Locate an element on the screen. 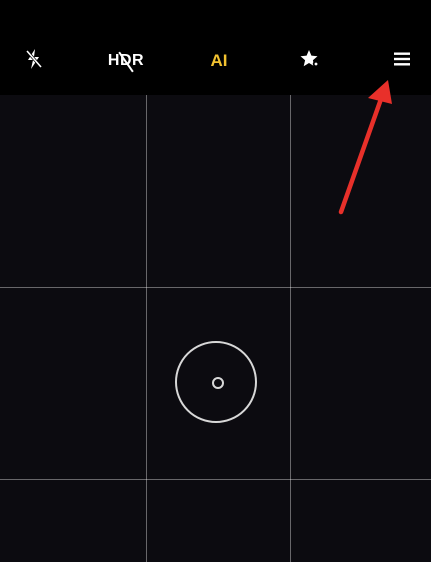 The image size is (431, 562). flash-toggle-button is located at coordinates (34, 61).